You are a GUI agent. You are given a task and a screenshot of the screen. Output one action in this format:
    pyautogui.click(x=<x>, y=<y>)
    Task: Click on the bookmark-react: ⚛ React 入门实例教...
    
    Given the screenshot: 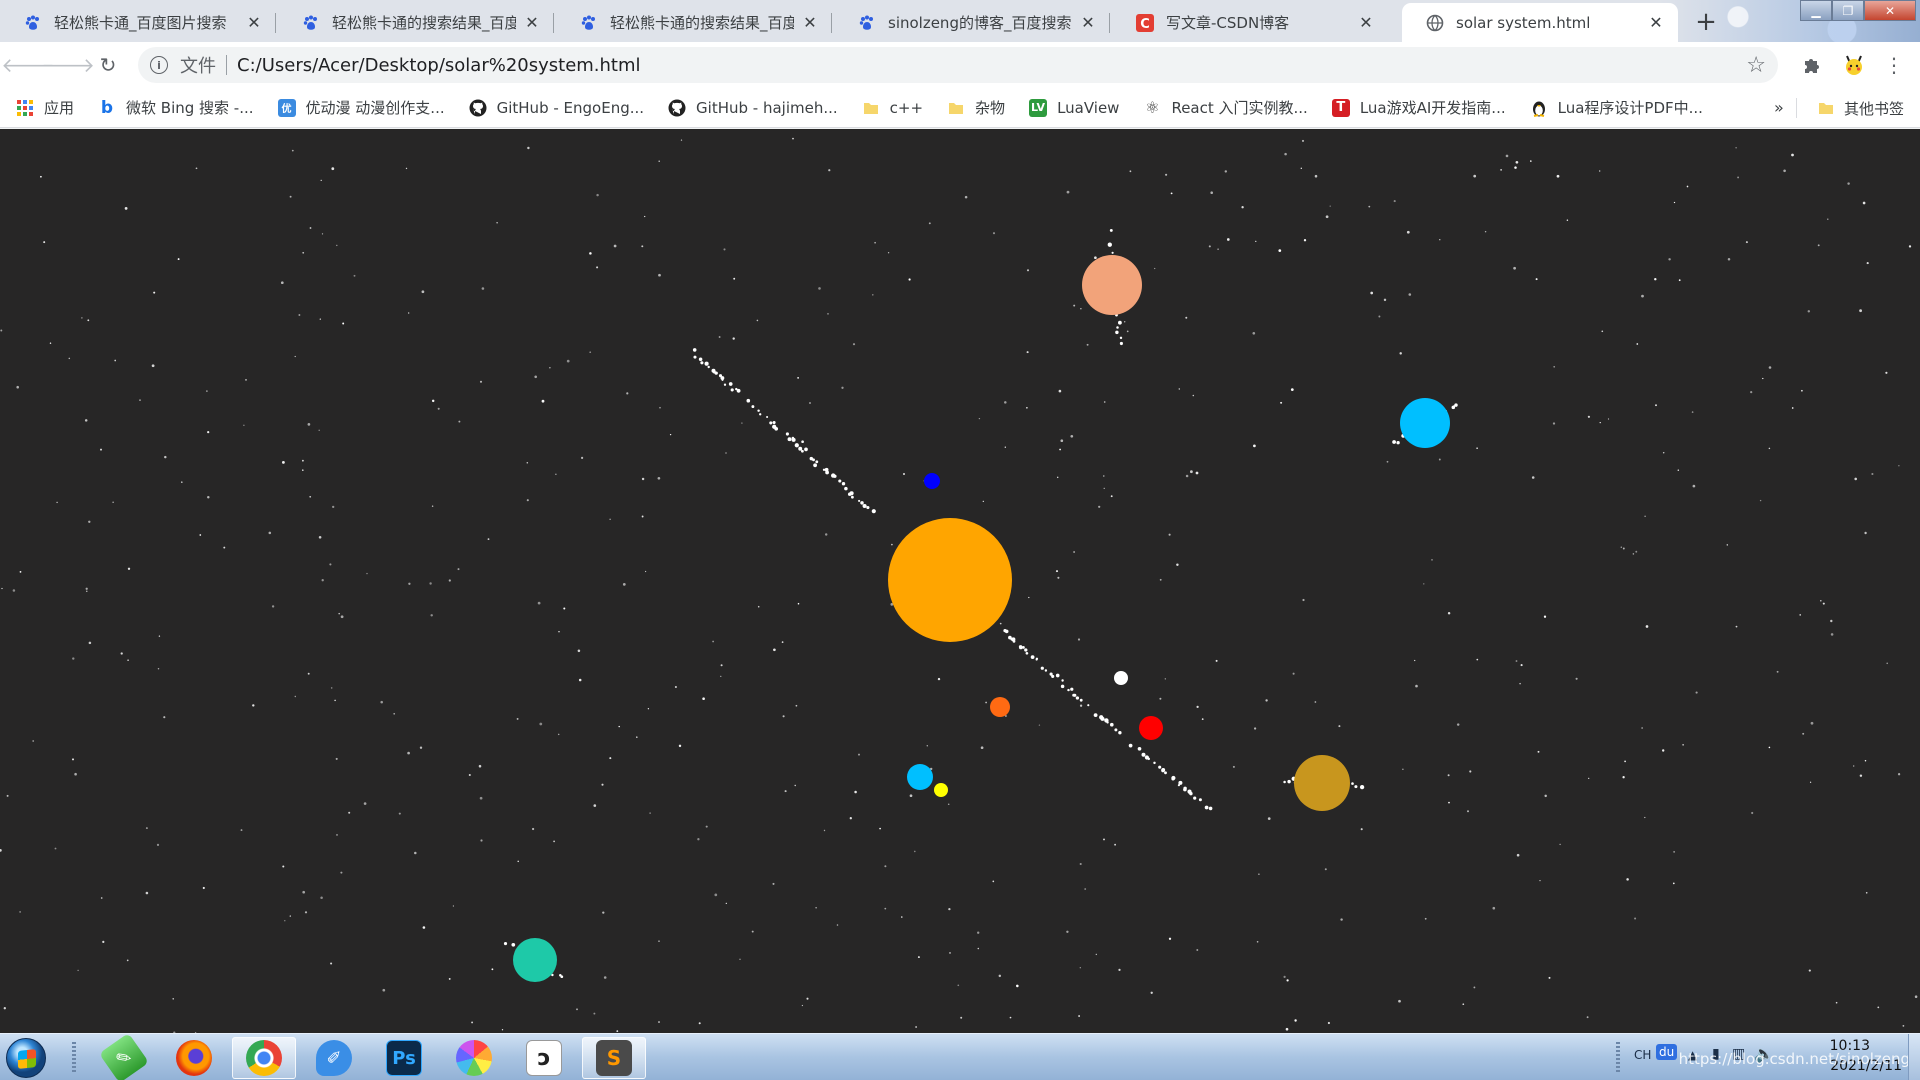 What is the action you would take?
    pyautogui.click(x=1225, y=107)
    